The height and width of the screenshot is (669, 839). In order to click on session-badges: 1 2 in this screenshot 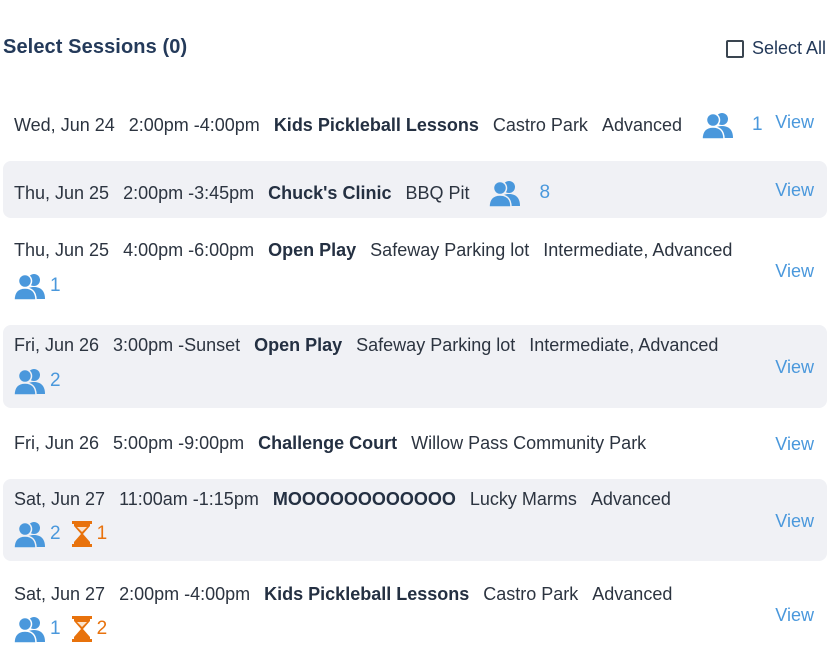, I will do `click(65, 629)`.